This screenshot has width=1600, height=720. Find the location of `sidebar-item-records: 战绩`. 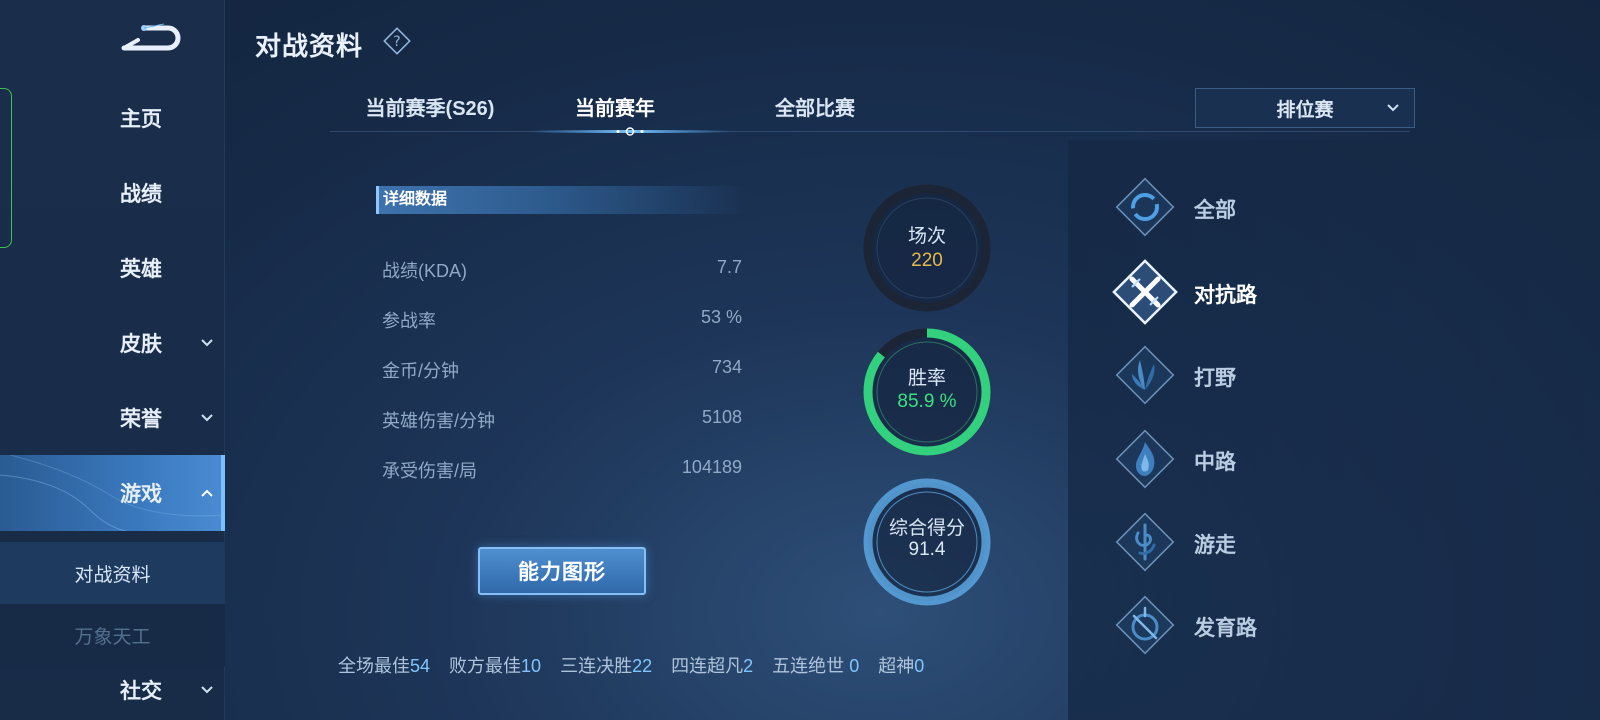

sidebar-item-records: 战绩 is located at coordinates (112, 193).